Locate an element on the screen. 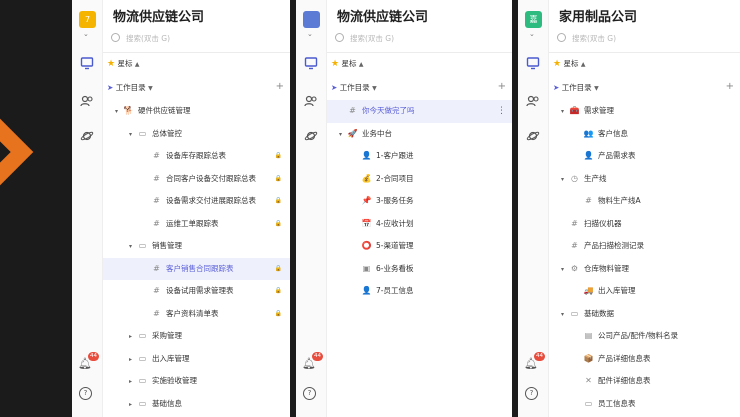 The image size is (740, 417). tree-item: # 设备需求交付进展跟踪总表 🔒 is located at coordinates (196, 201).